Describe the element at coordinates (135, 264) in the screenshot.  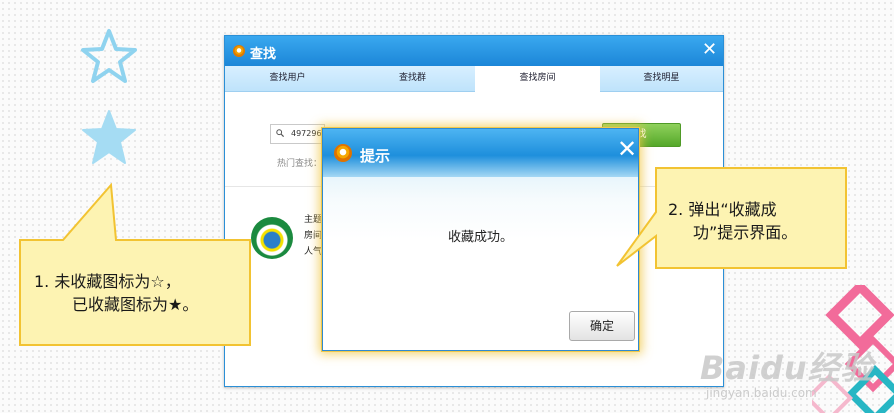
I see `callout-left-bubble` at that location.